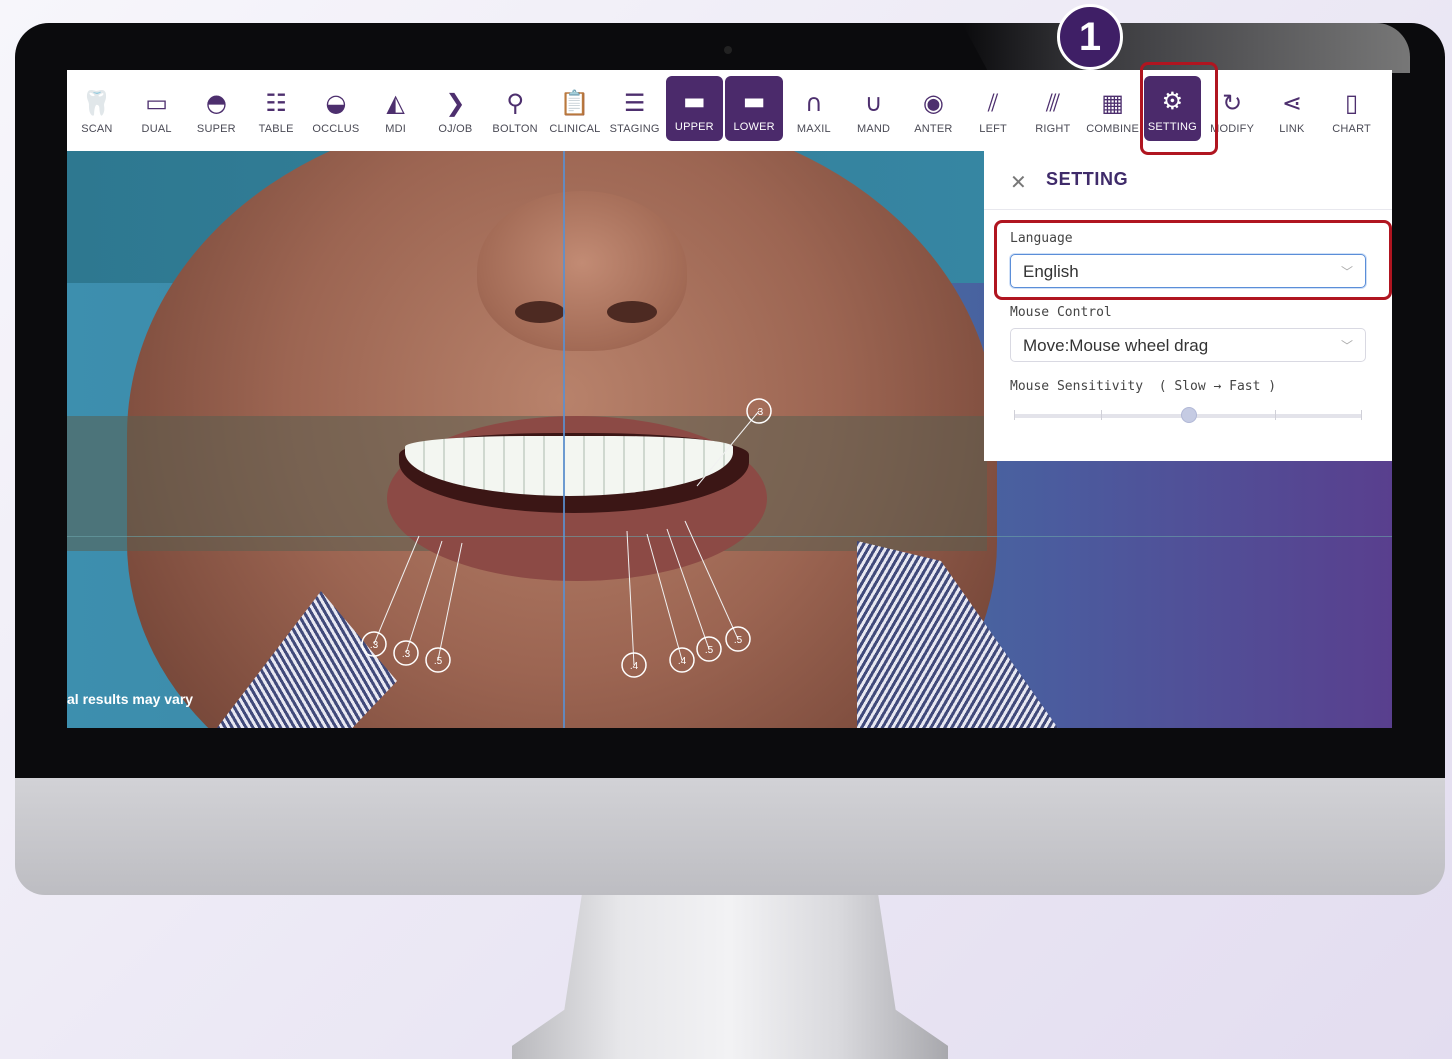  I want to click on maxillary-icon: ∩, so click(814, 102).